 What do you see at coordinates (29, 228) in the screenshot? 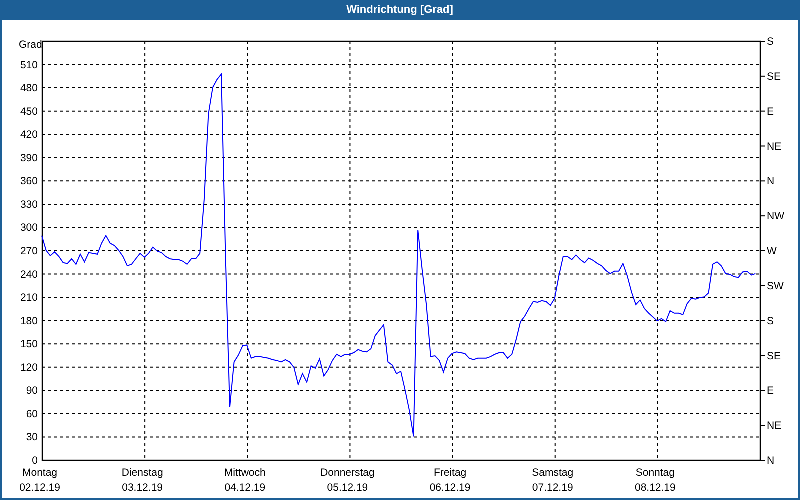
I see `y-tick-label: 300` at bounding box center [29, 228].